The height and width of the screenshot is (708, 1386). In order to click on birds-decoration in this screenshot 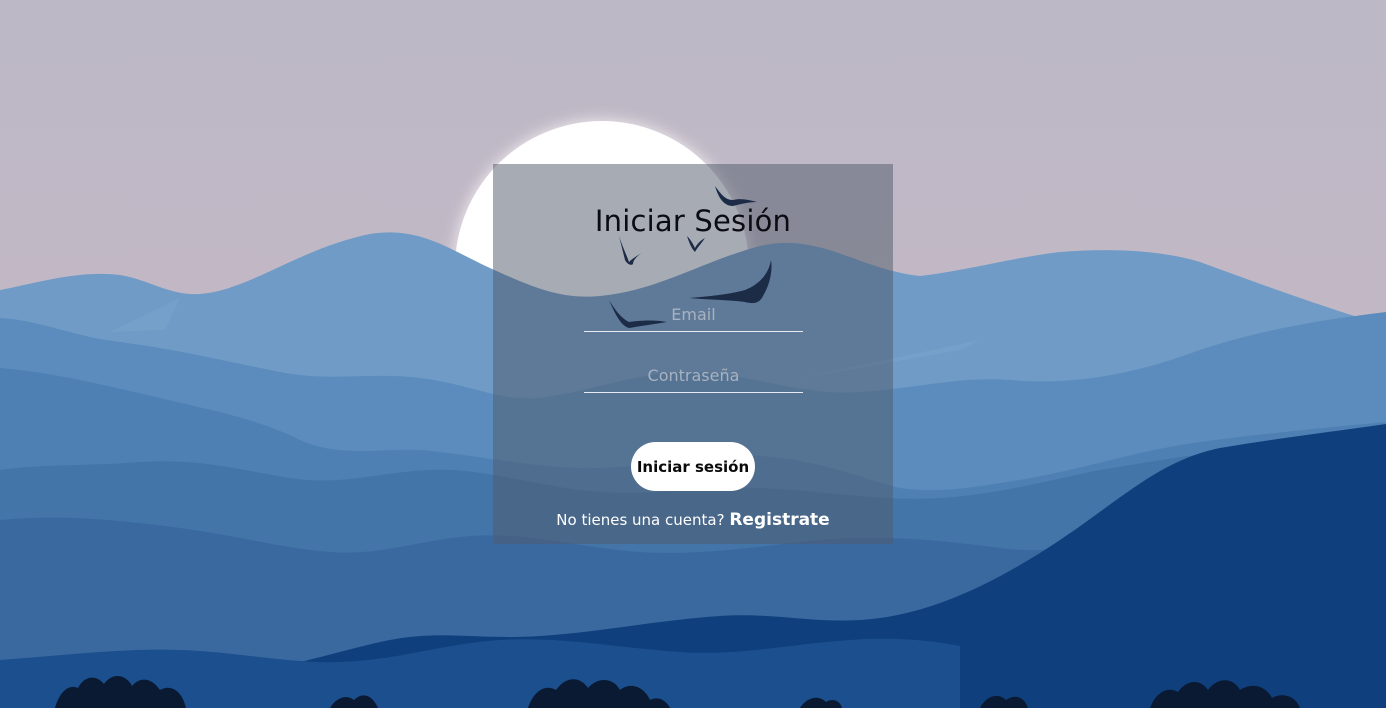, I will do `click(690, 257)`.